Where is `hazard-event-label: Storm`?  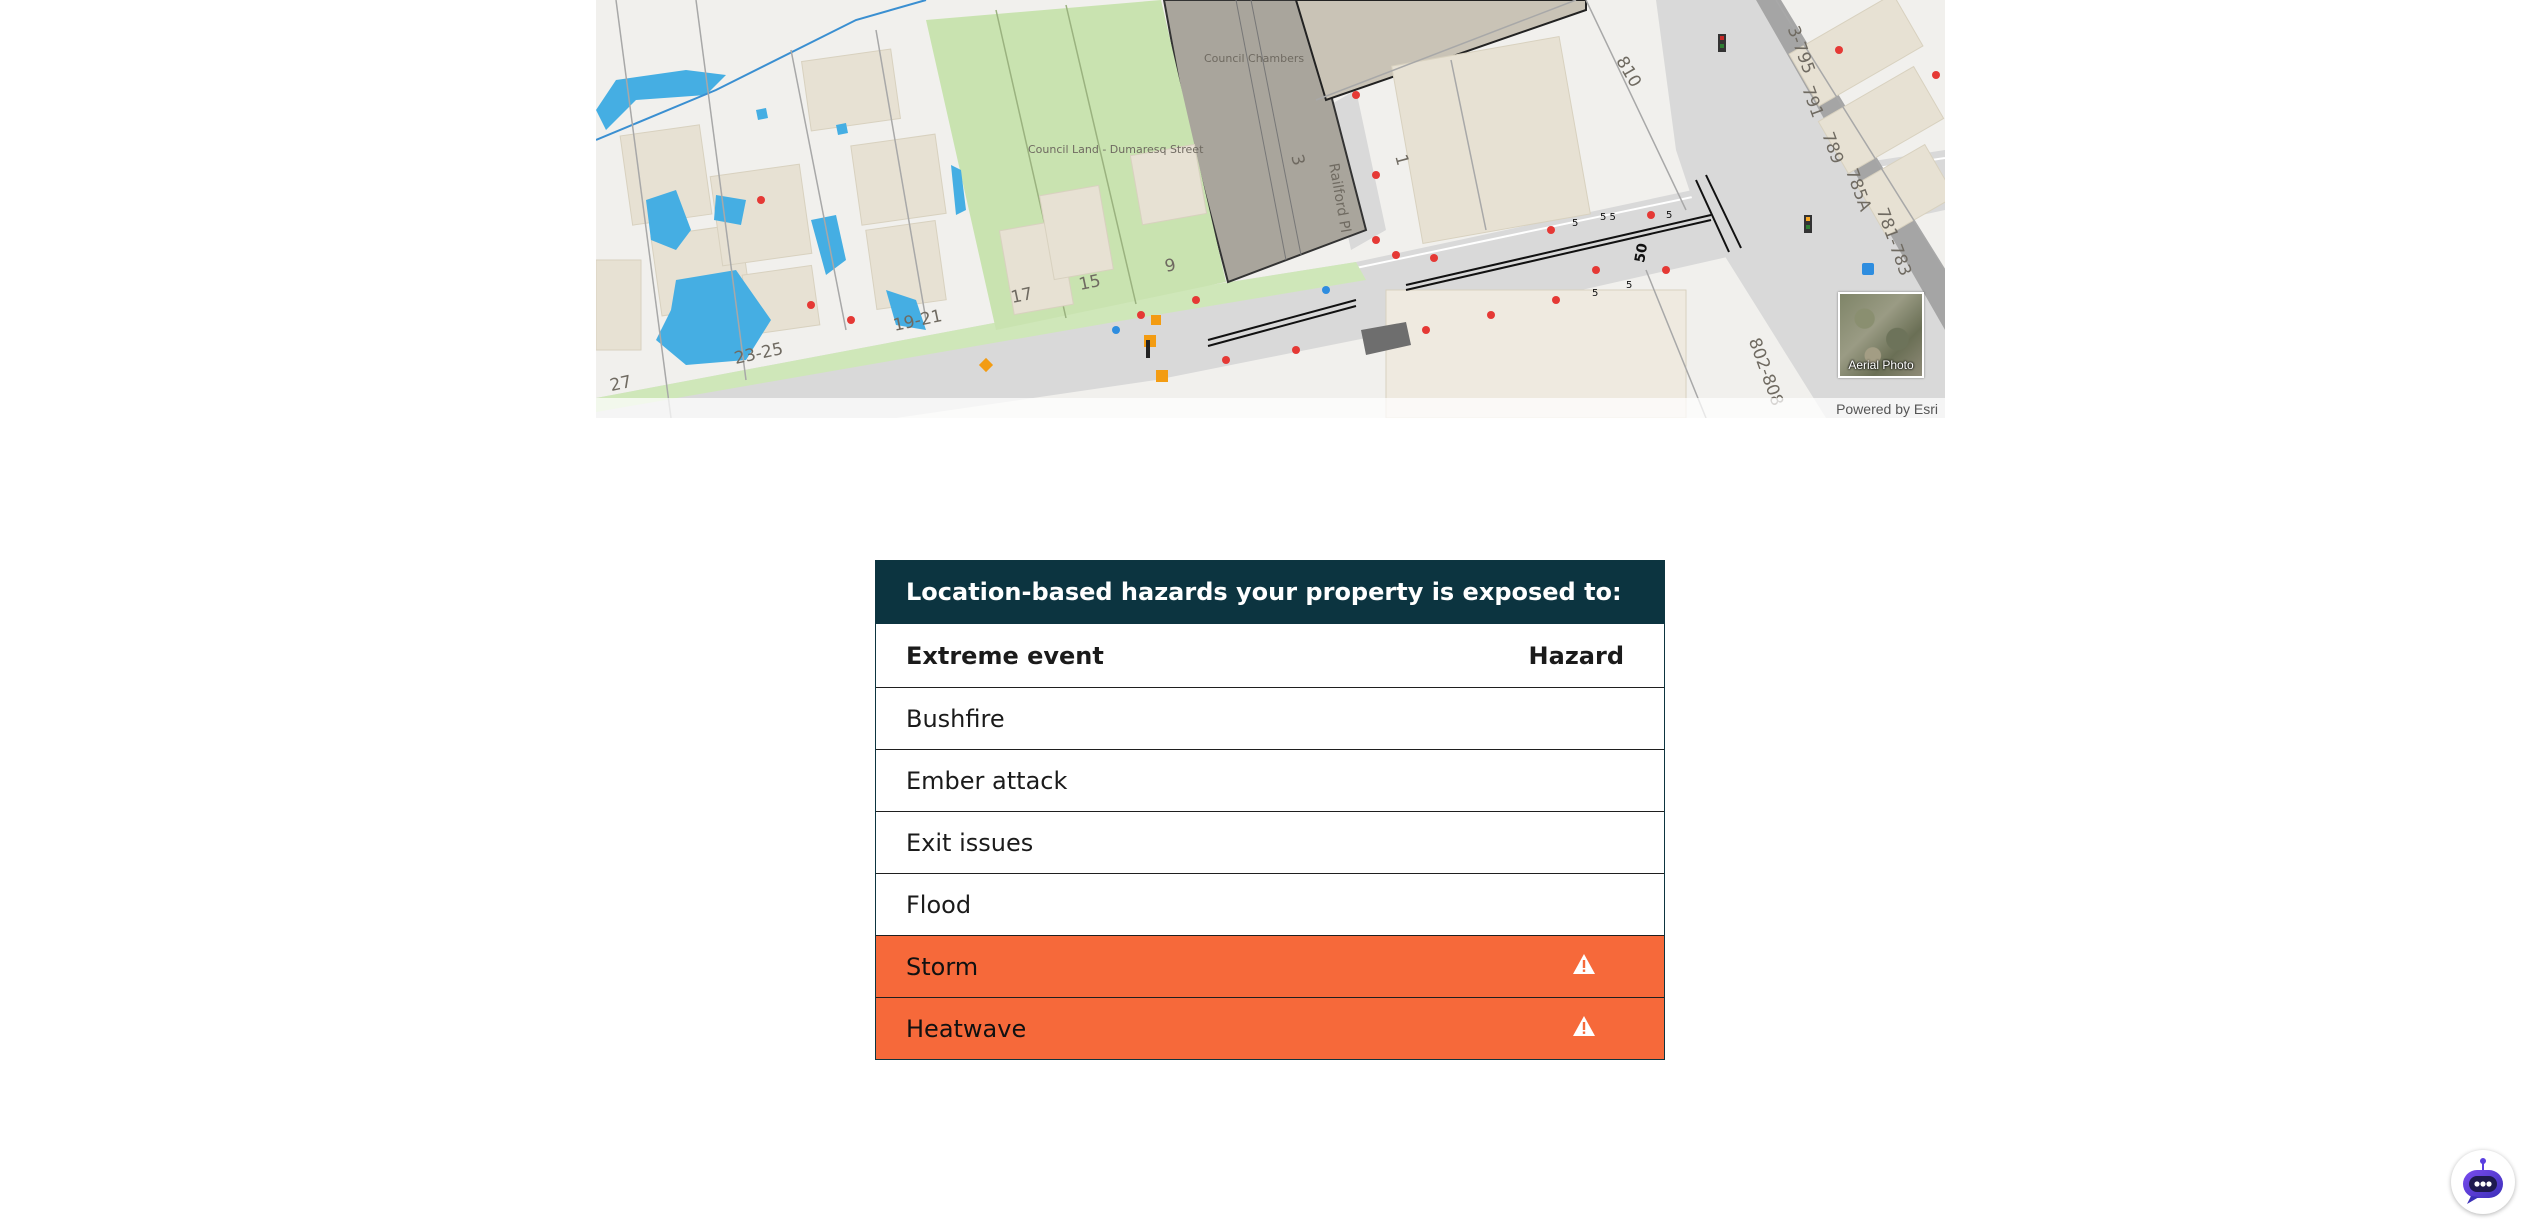 hazard-event-label: Storm is located at coordinates (942, 966).